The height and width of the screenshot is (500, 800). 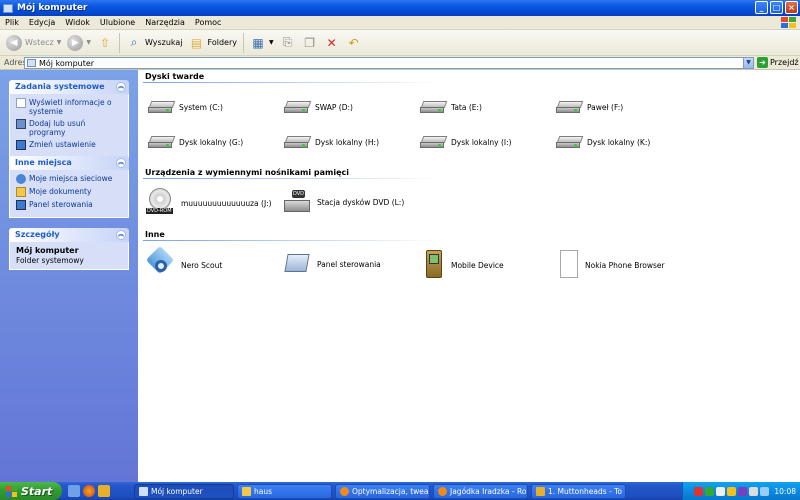 I want to click on delete-icon: ✕, so click(x=331, y=42).